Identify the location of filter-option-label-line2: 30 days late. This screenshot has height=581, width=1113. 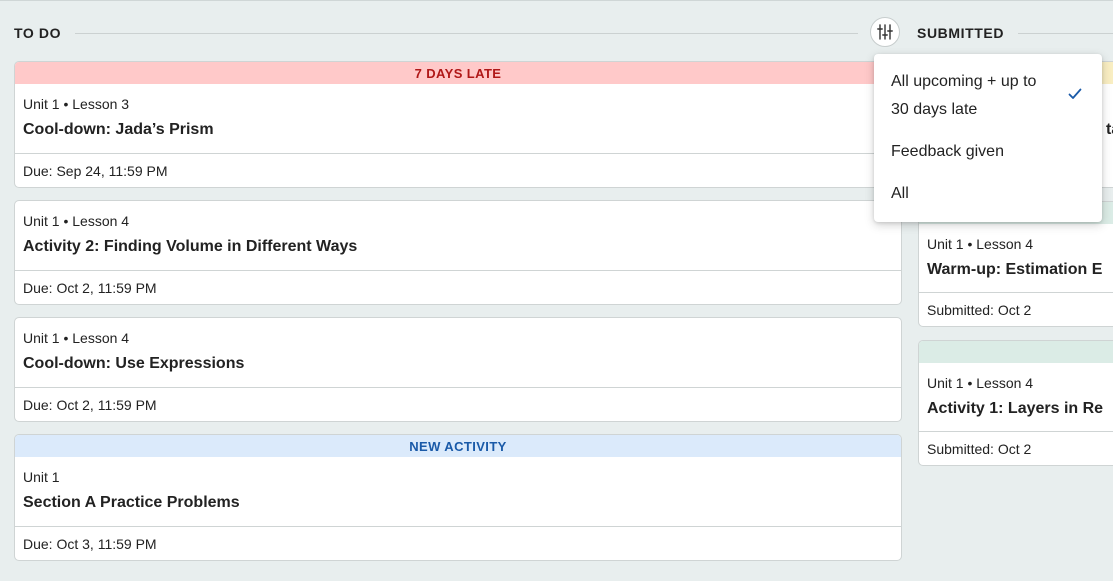
(934, 109).